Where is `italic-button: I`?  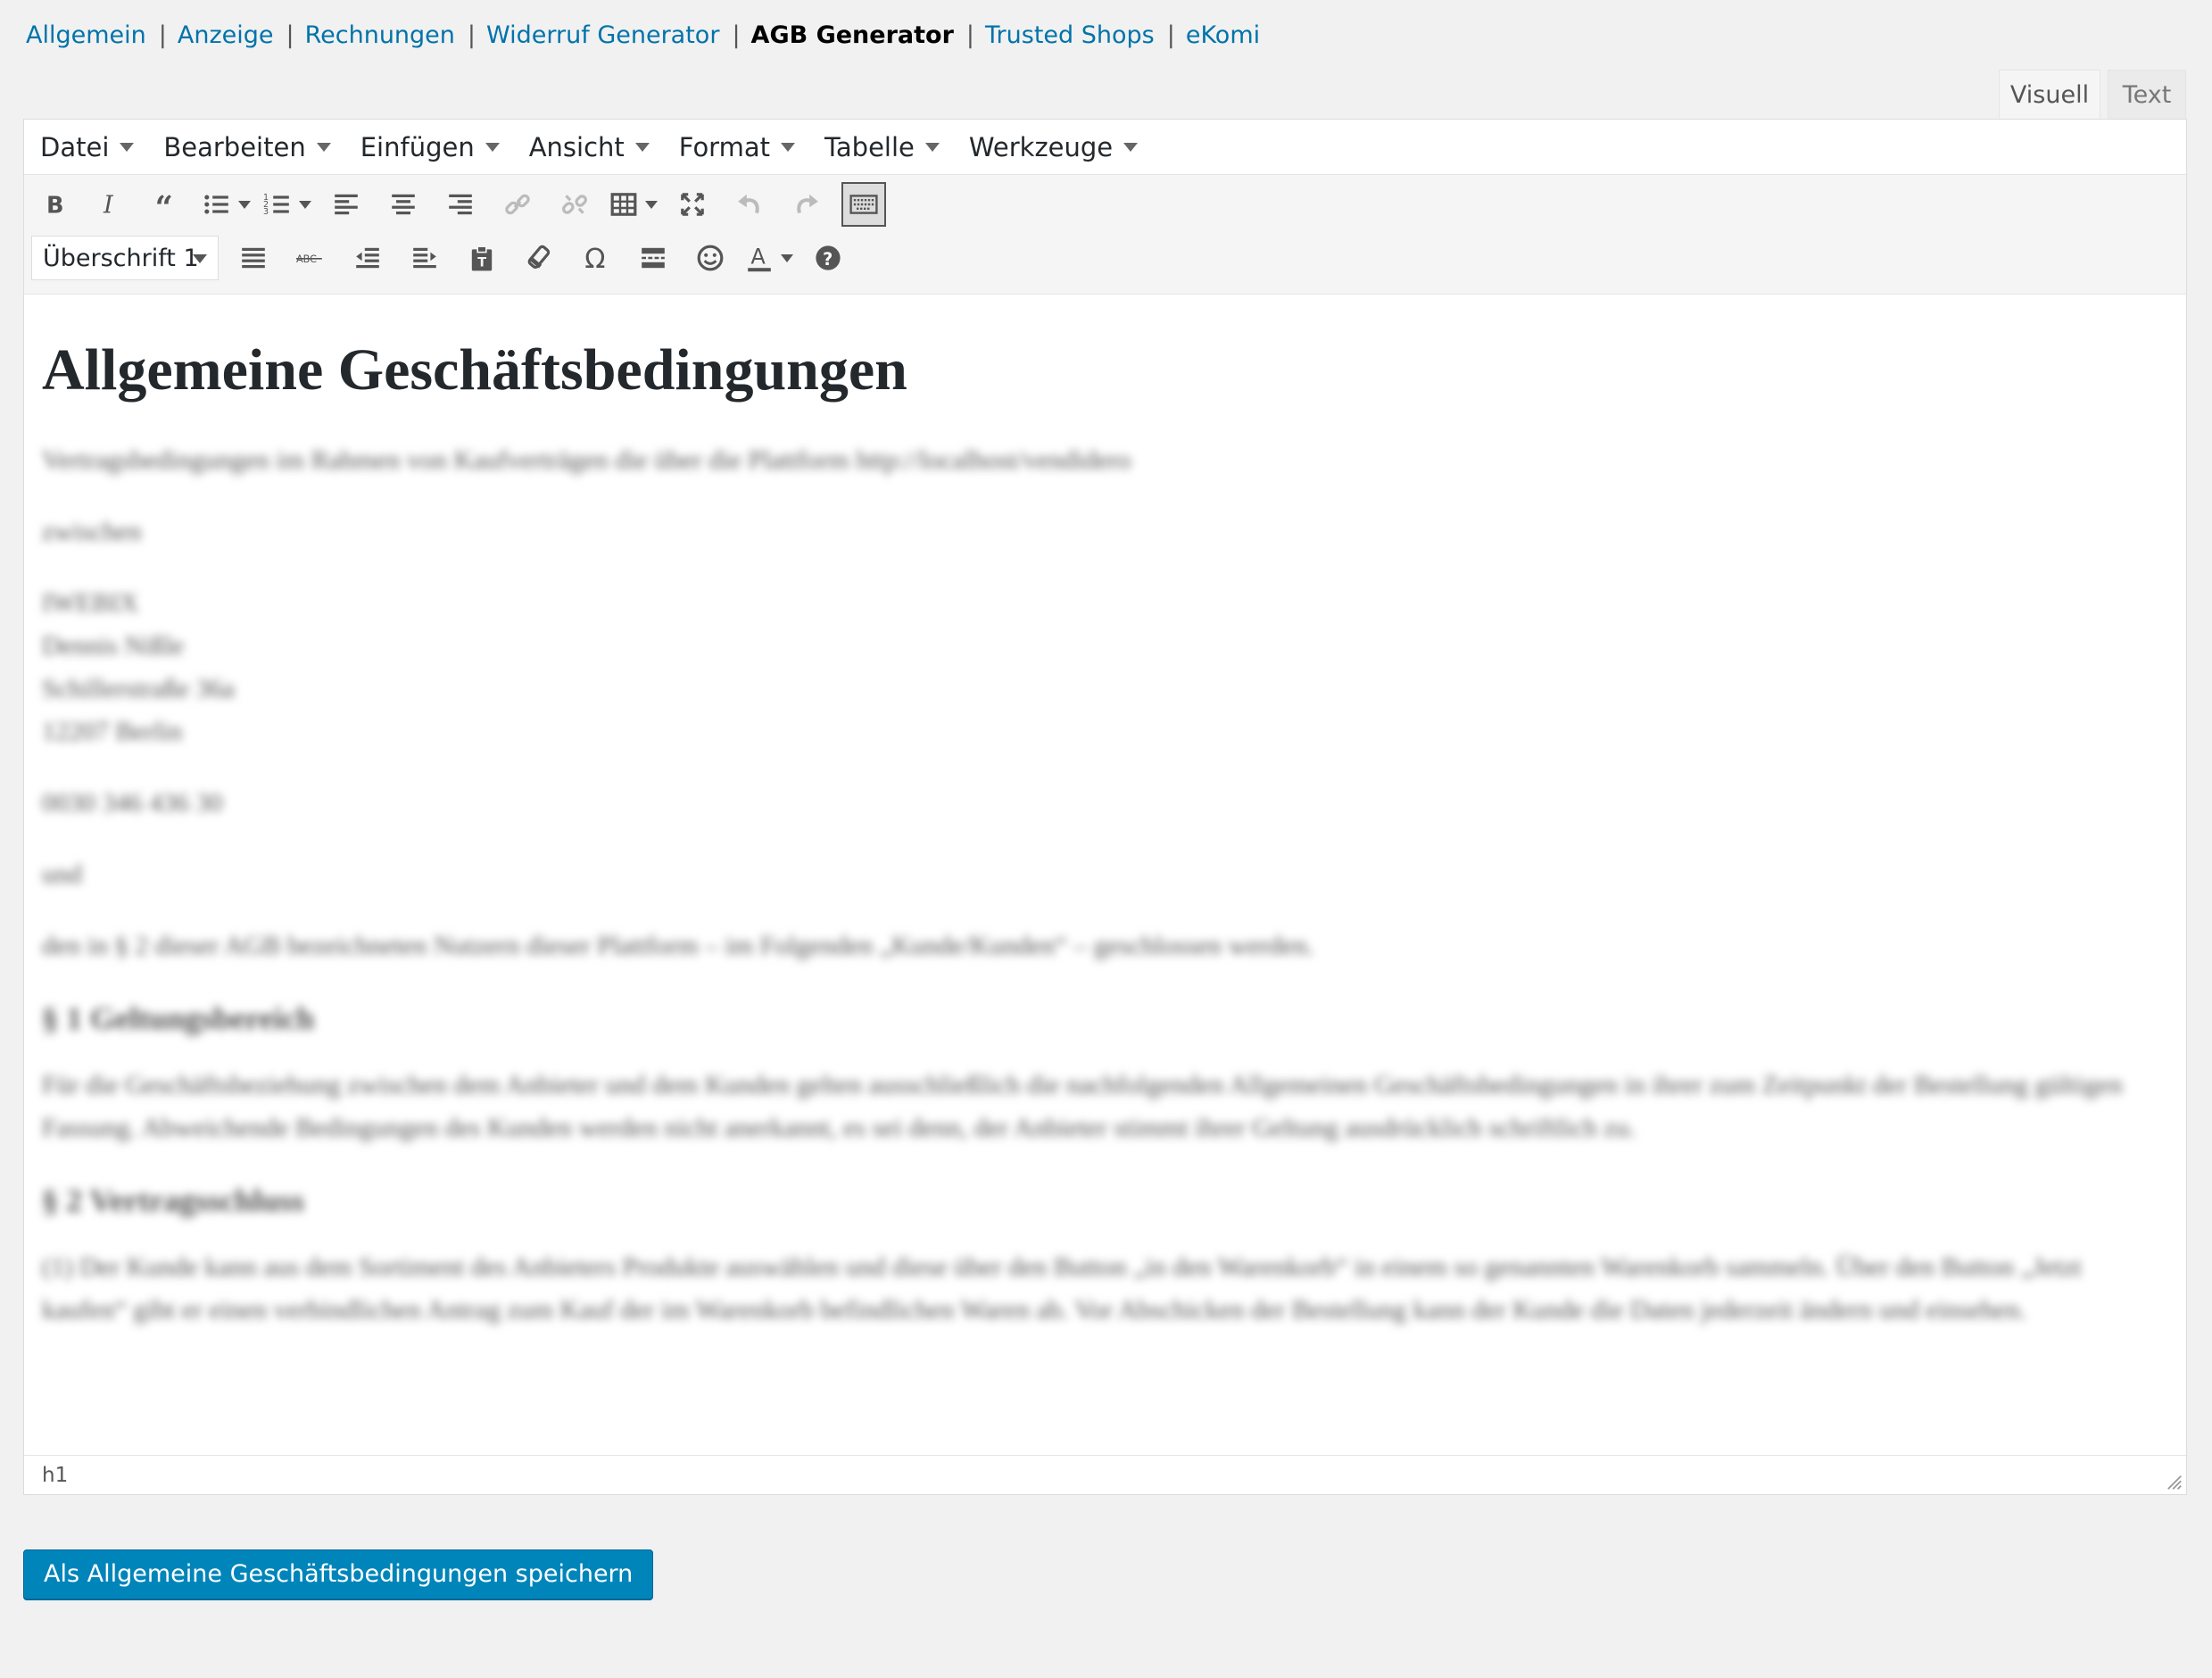 italic-button: I is located at coordinates (111, 204).